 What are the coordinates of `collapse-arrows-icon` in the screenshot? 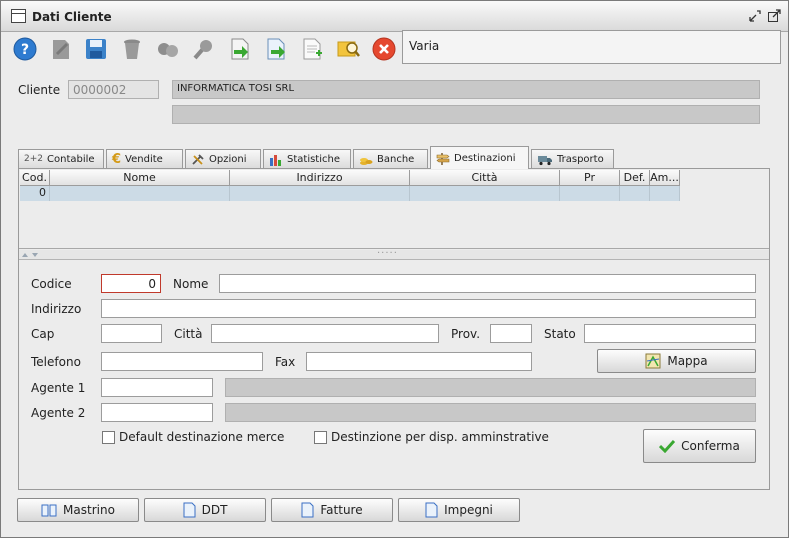 It's located at (32, 255).